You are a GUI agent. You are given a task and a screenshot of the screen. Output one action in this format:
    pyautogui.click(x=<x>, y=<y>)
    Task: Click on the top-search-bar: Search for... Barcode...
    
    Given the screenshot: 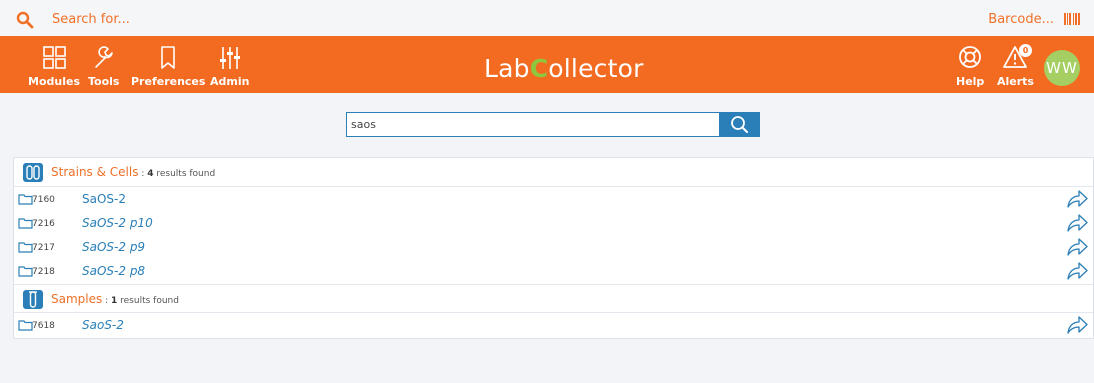 What is the action you would take?
    pyautogui.click(x=547, y=18)
    